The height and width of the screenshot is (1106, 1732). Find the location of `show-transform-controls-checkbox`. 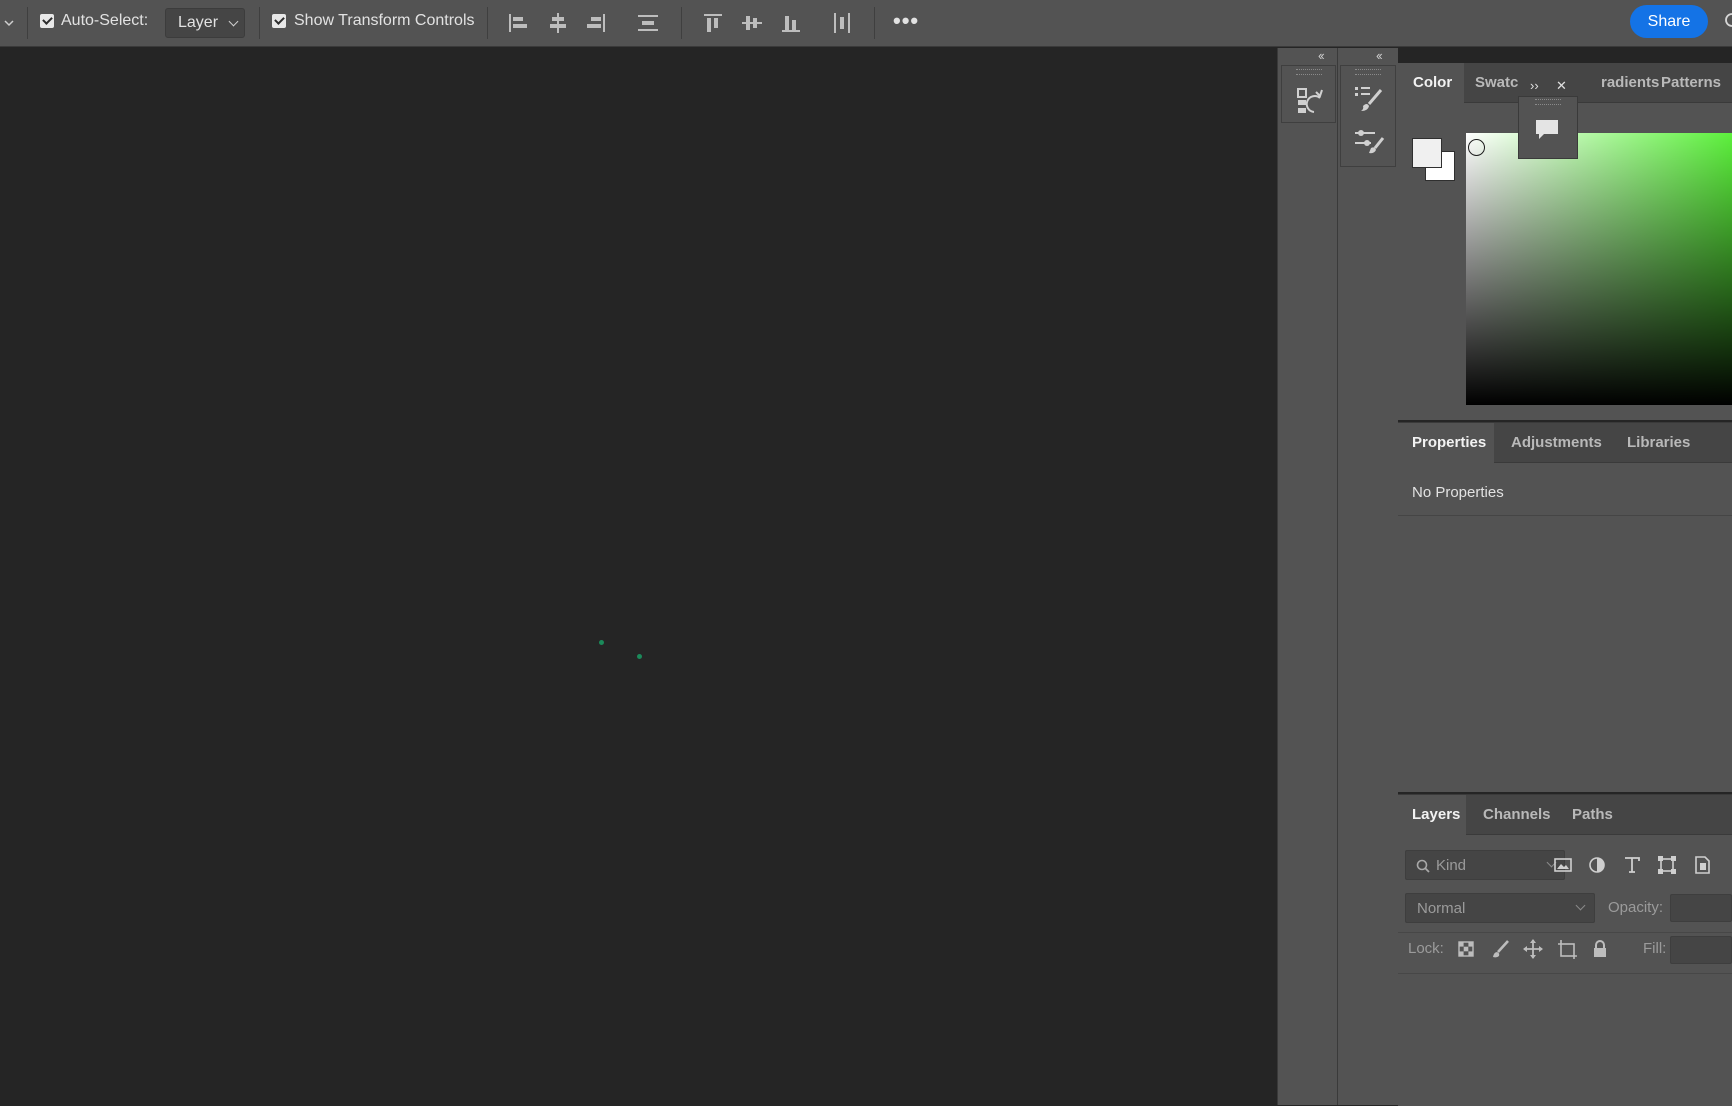

show-transform-controls-checkbox is located at coordinates (279, 21).